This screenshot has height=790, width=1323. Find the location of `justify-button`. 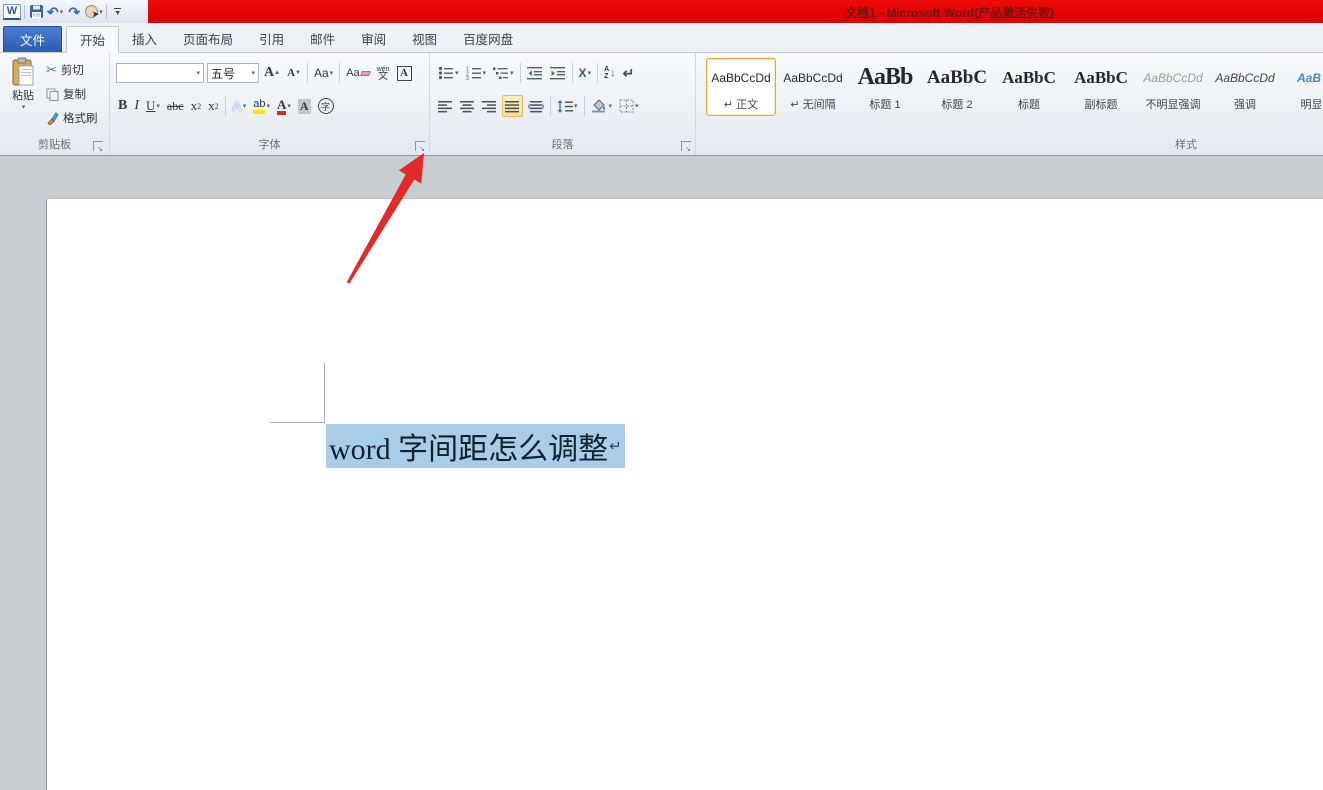

justify-button is located at coordinates (512, 106).